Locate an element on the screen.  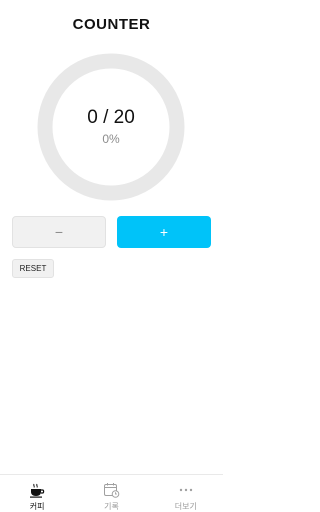
percent-display: 0% is located at coordinates (111, 139).